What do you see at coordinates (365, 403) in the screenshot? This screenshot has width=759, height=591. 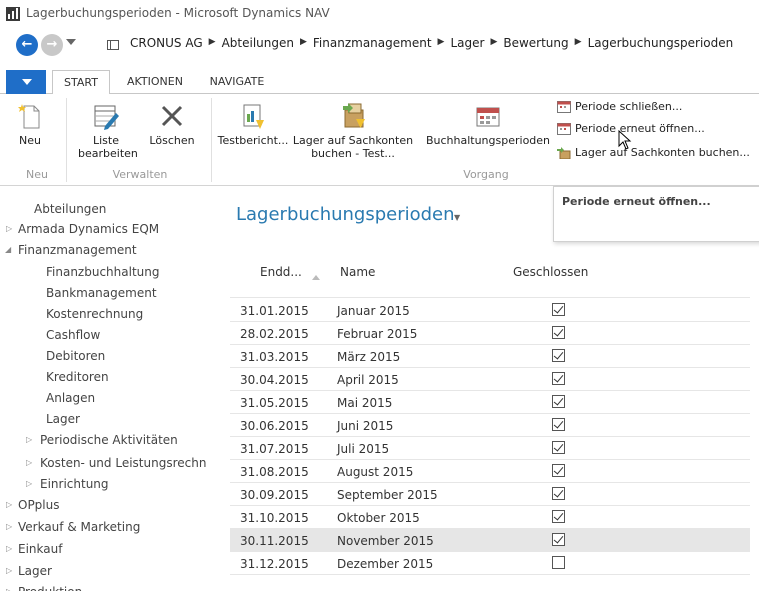 I see `cell-name: Mai 2015` at bounding box center [365, 403].